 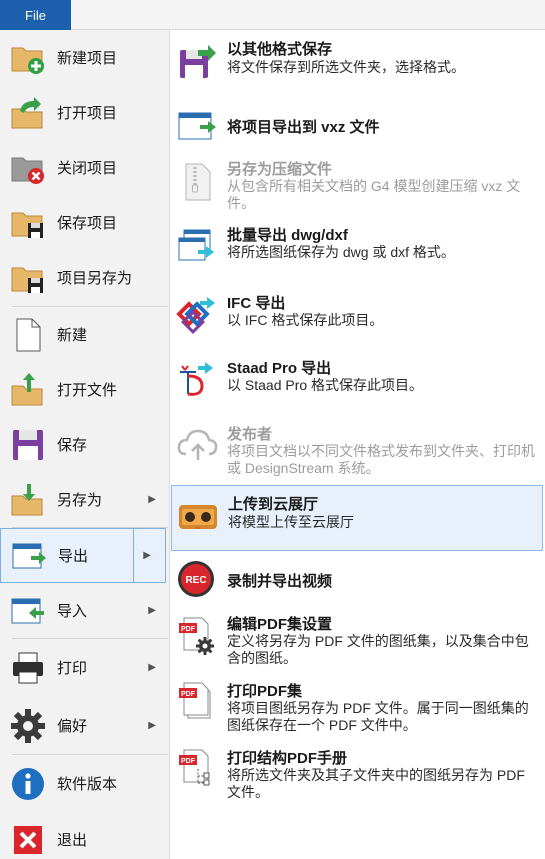 I want to click on submenu-desc: 将文件保存到所选文件夹，选择格式。, so click(x=346, y=67).